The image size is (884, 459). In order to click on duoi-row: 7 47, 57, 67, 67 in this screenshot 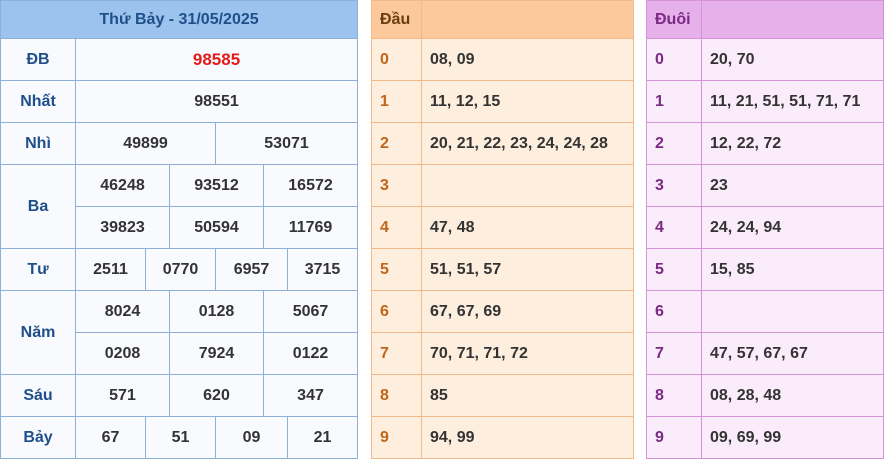, I will do `click(765, 353)`.